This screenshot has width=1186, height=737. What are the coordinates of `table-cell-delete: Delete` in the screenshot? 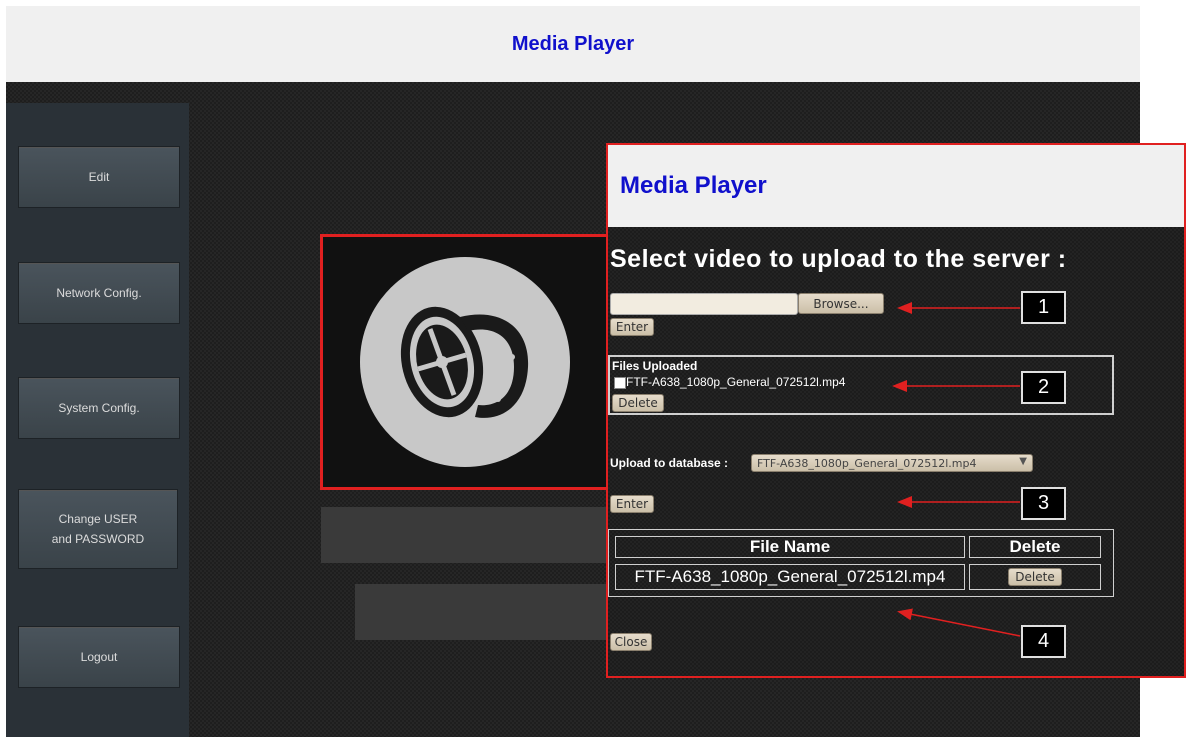 It's located at (1035, 577).